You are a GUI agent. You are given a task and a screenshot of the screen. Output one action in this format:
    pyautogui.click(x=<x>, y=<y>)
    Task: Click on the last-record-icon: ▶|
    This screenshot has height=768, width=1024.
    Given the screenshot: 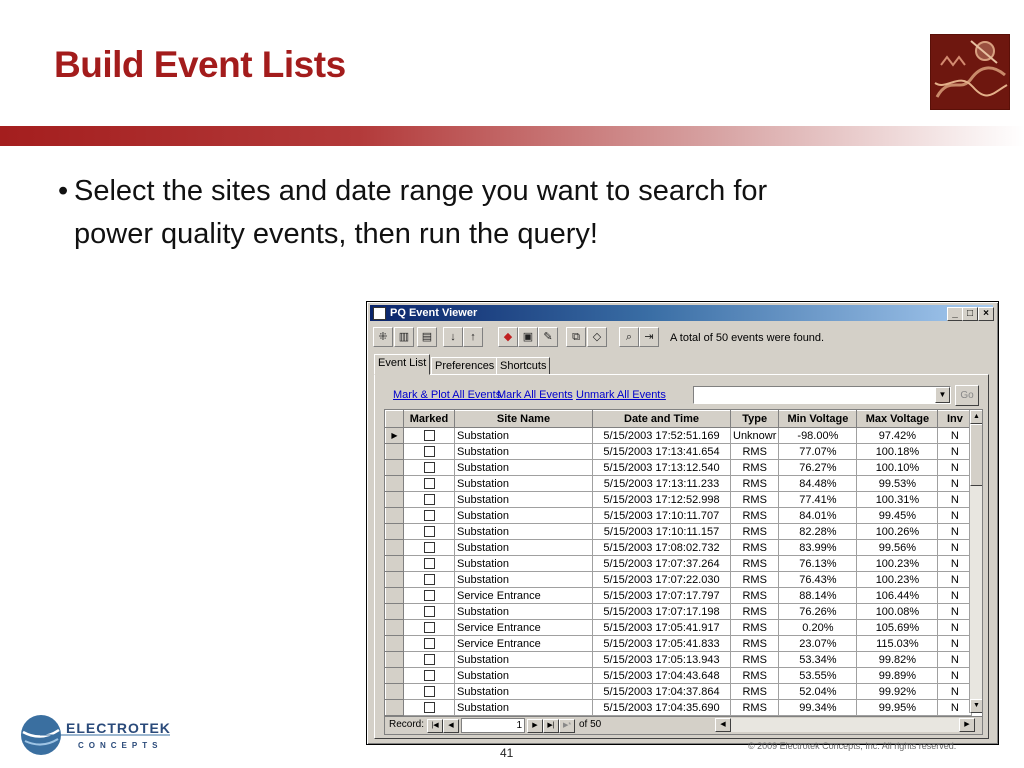 What is the action you would take?
    pyautogui.click(x=551, y=726)
    